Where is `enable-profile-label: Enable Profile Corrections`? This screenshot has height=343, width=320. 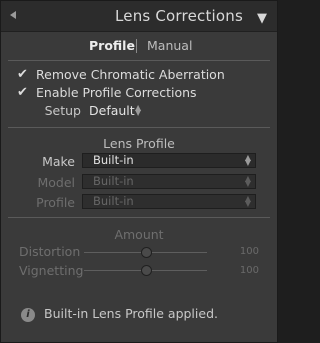 enable-profile-label: Enable Profile Corrections is located at coordinates (116, 92).